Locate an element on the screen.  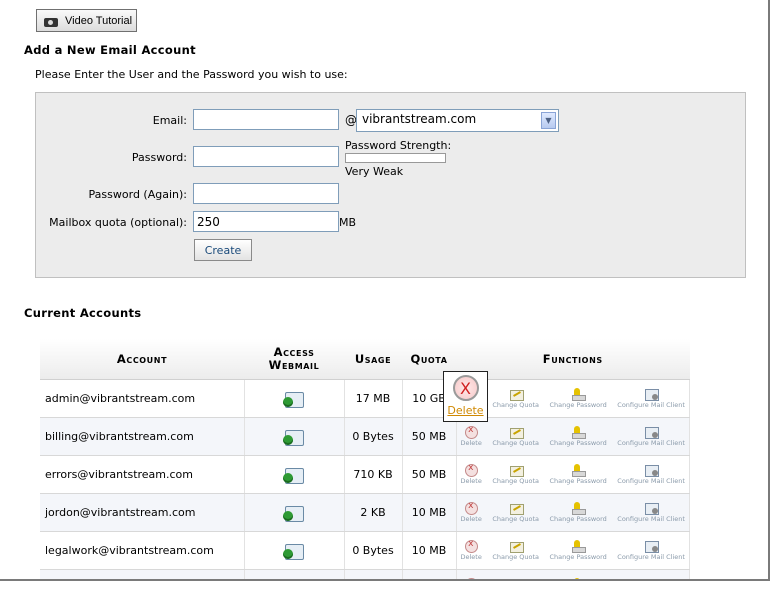
delete-hover-label: Delete is located at coordinates (465, 410).